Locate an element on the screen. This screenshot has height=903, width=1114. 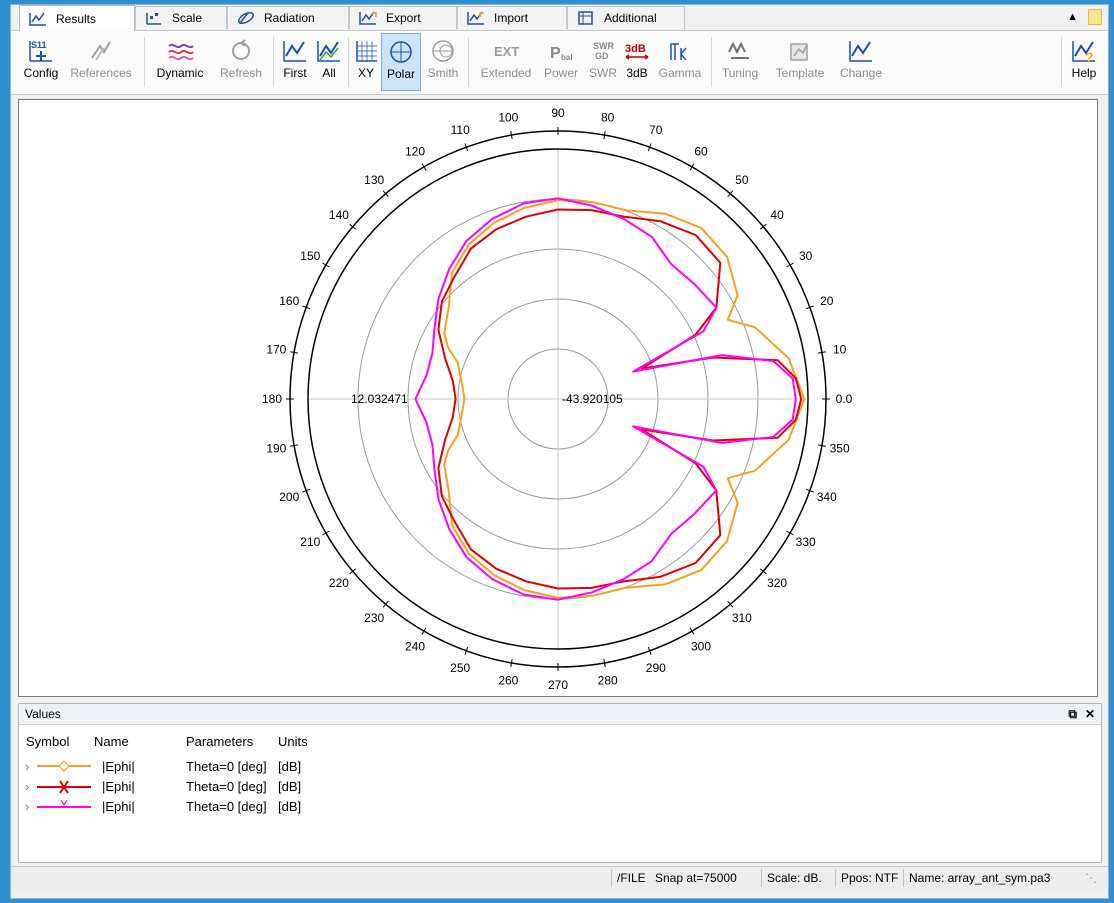
tab-label: Additional is located at coordinates (630, 18).